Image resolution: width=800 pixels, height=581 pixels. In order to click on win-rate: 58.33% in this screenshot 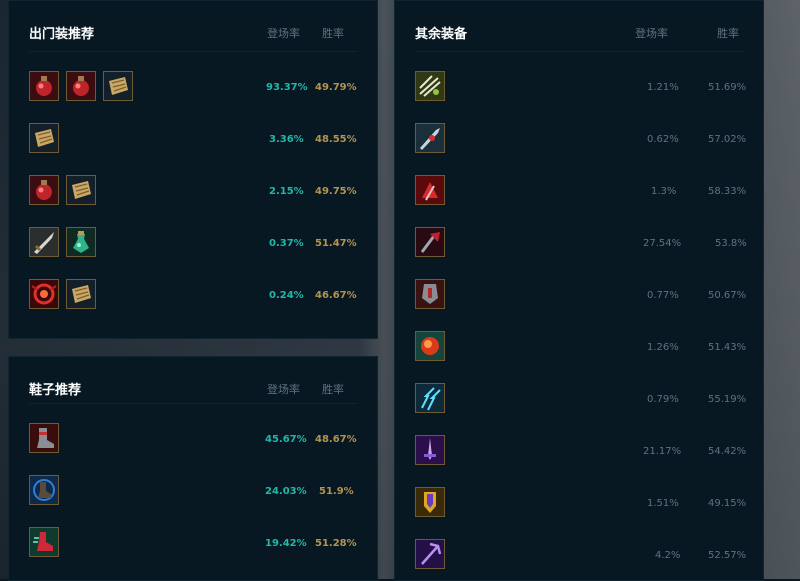, I will do `click(727, 191)`.